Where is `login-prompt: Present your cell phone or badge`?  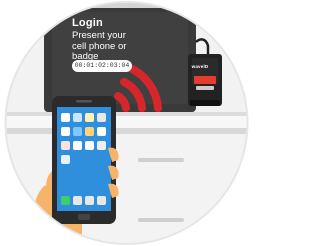 login-prompt: Present your cell phone or badge is located at coordinates (99, 46).